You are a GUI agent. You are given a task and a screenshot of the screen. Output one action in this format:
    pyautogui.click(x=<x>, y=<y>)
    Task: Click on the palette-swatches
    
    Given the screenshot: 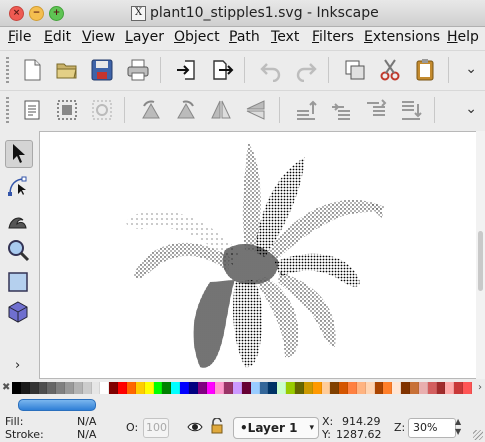 What is the action you would take?
    pyautogui.click(x=242, y=388)
    